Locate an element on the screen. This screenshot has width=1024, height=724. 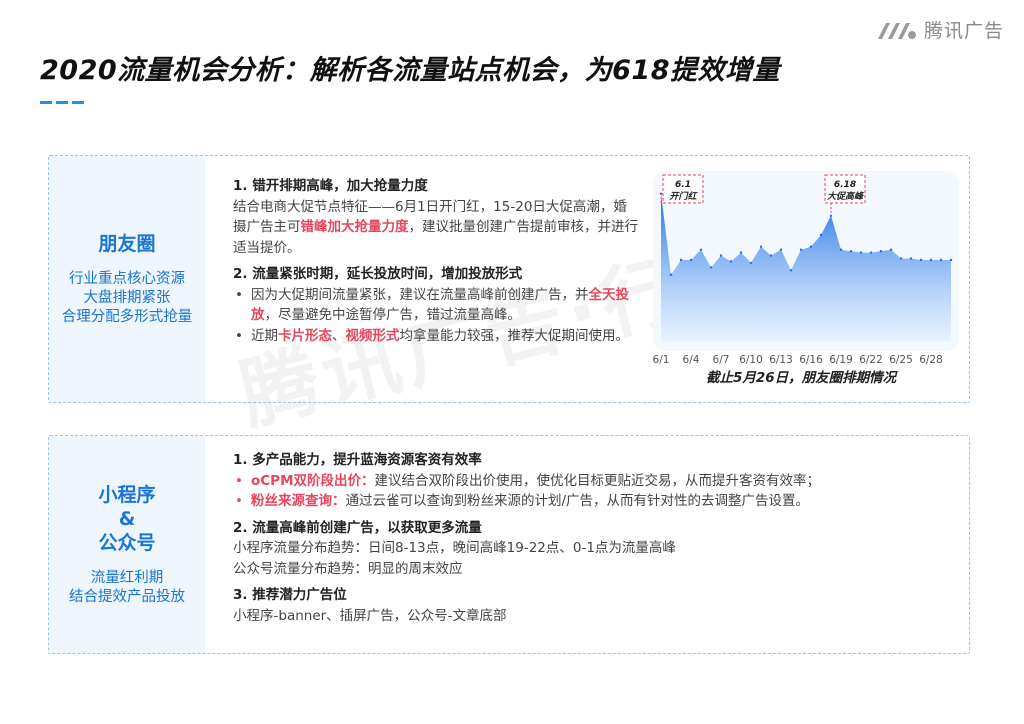
miniprogram-point3-line1: 小程序-banner、插屏广告，公众号-文章底部 is located at coordinates (370, 615).